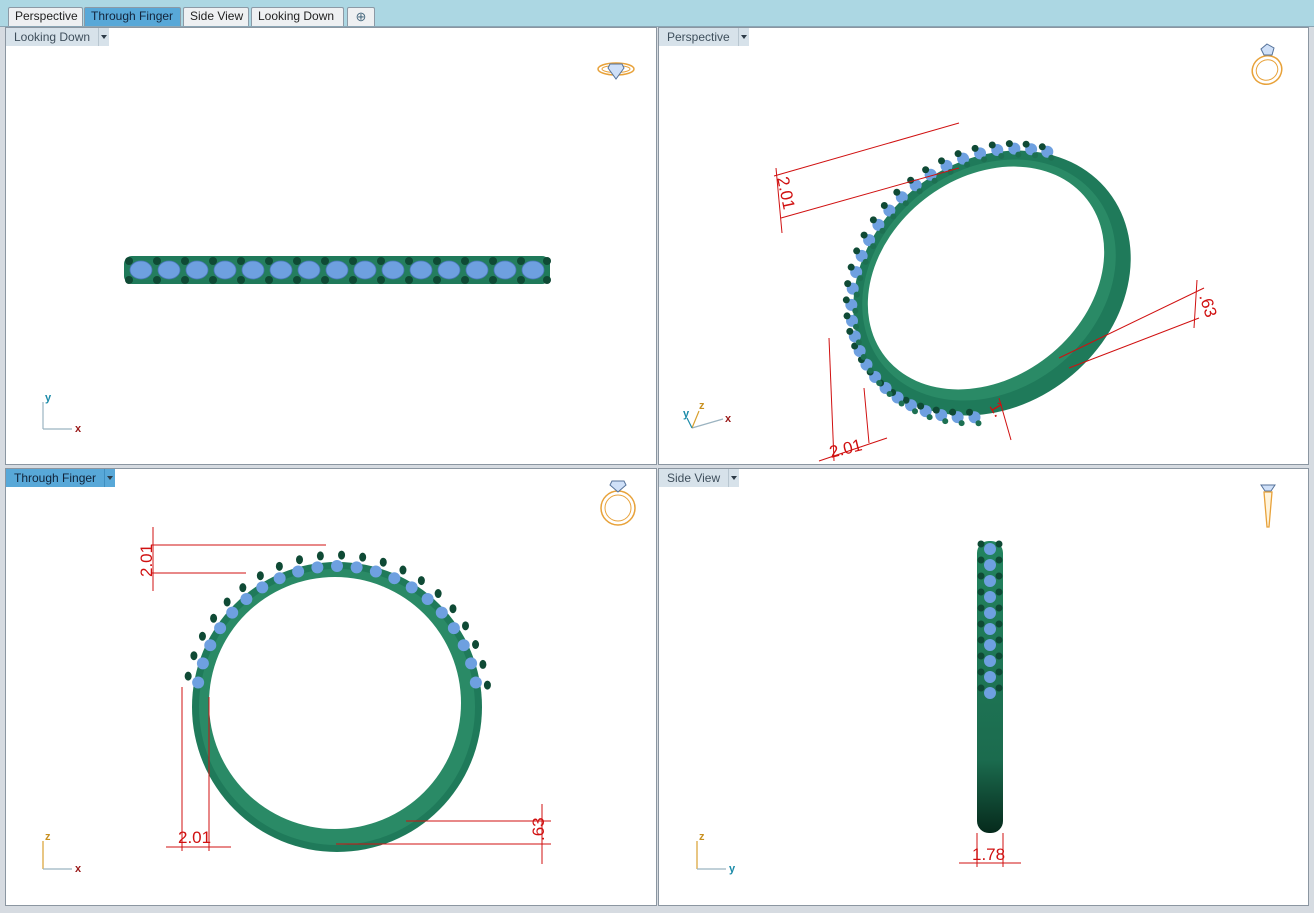 This screenshot has height=913, width=1314. What do you see at coordinates (988, 854) in the screenshot?
I see `svg-text: 1.78` at bounding box center [988, 854].